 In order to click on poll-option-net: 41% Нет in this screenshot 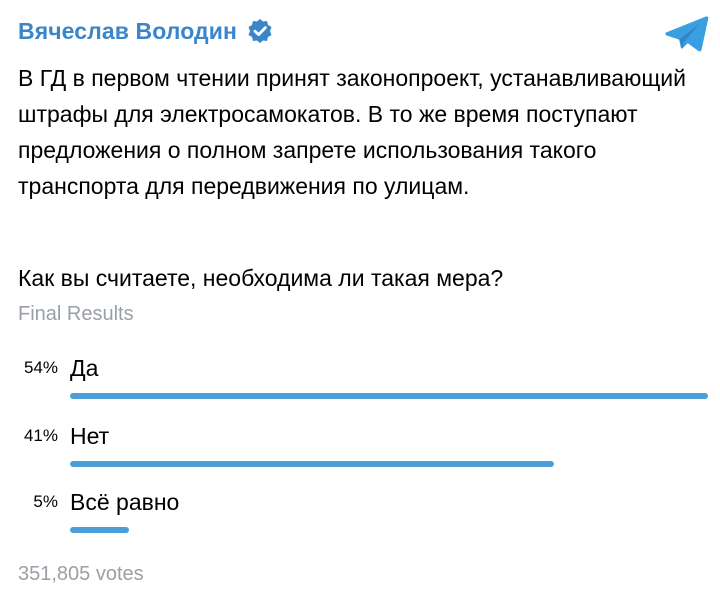, I will do `click(360, 450)`.